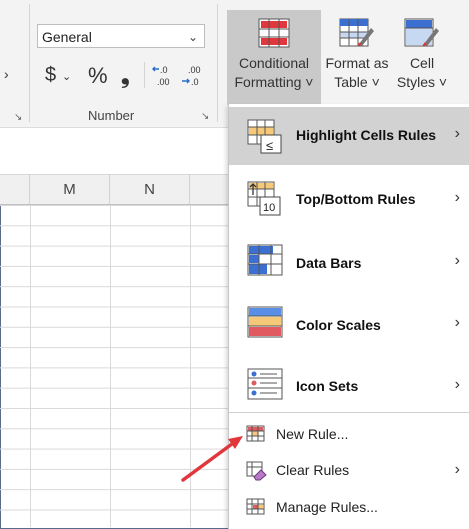 The image size is (469, 529). I want to click on icon-sets-icon, so click(265, 384).